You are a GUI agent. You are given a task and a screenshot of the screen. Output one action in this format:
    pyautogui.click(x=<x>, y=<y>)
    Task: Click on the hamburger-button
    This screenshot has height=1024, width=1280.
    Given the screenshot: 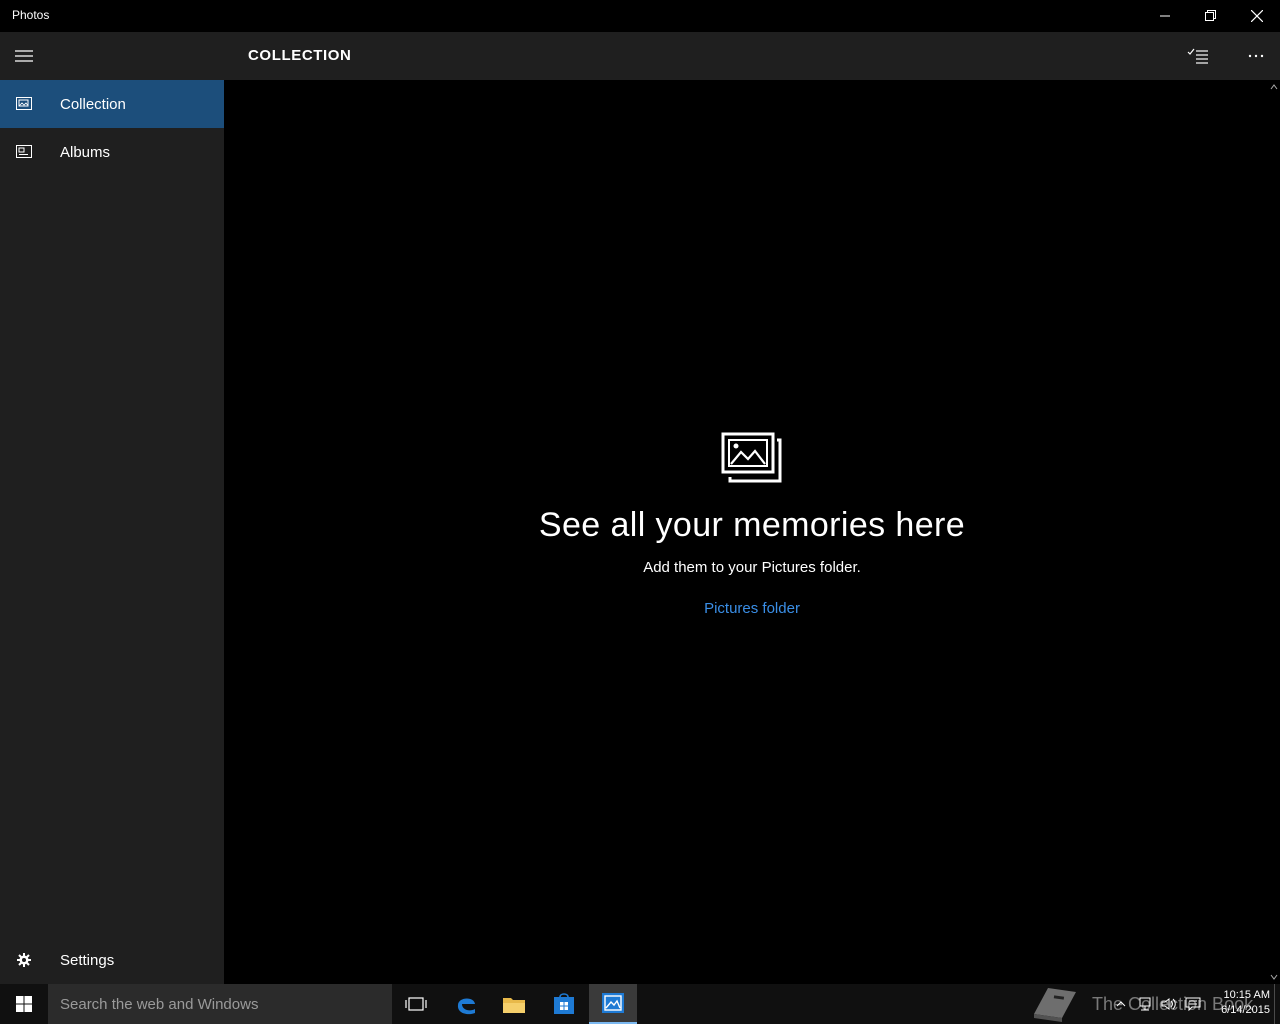 What is the action you would take?
    pyautogui.click(x=24, y=56)
    